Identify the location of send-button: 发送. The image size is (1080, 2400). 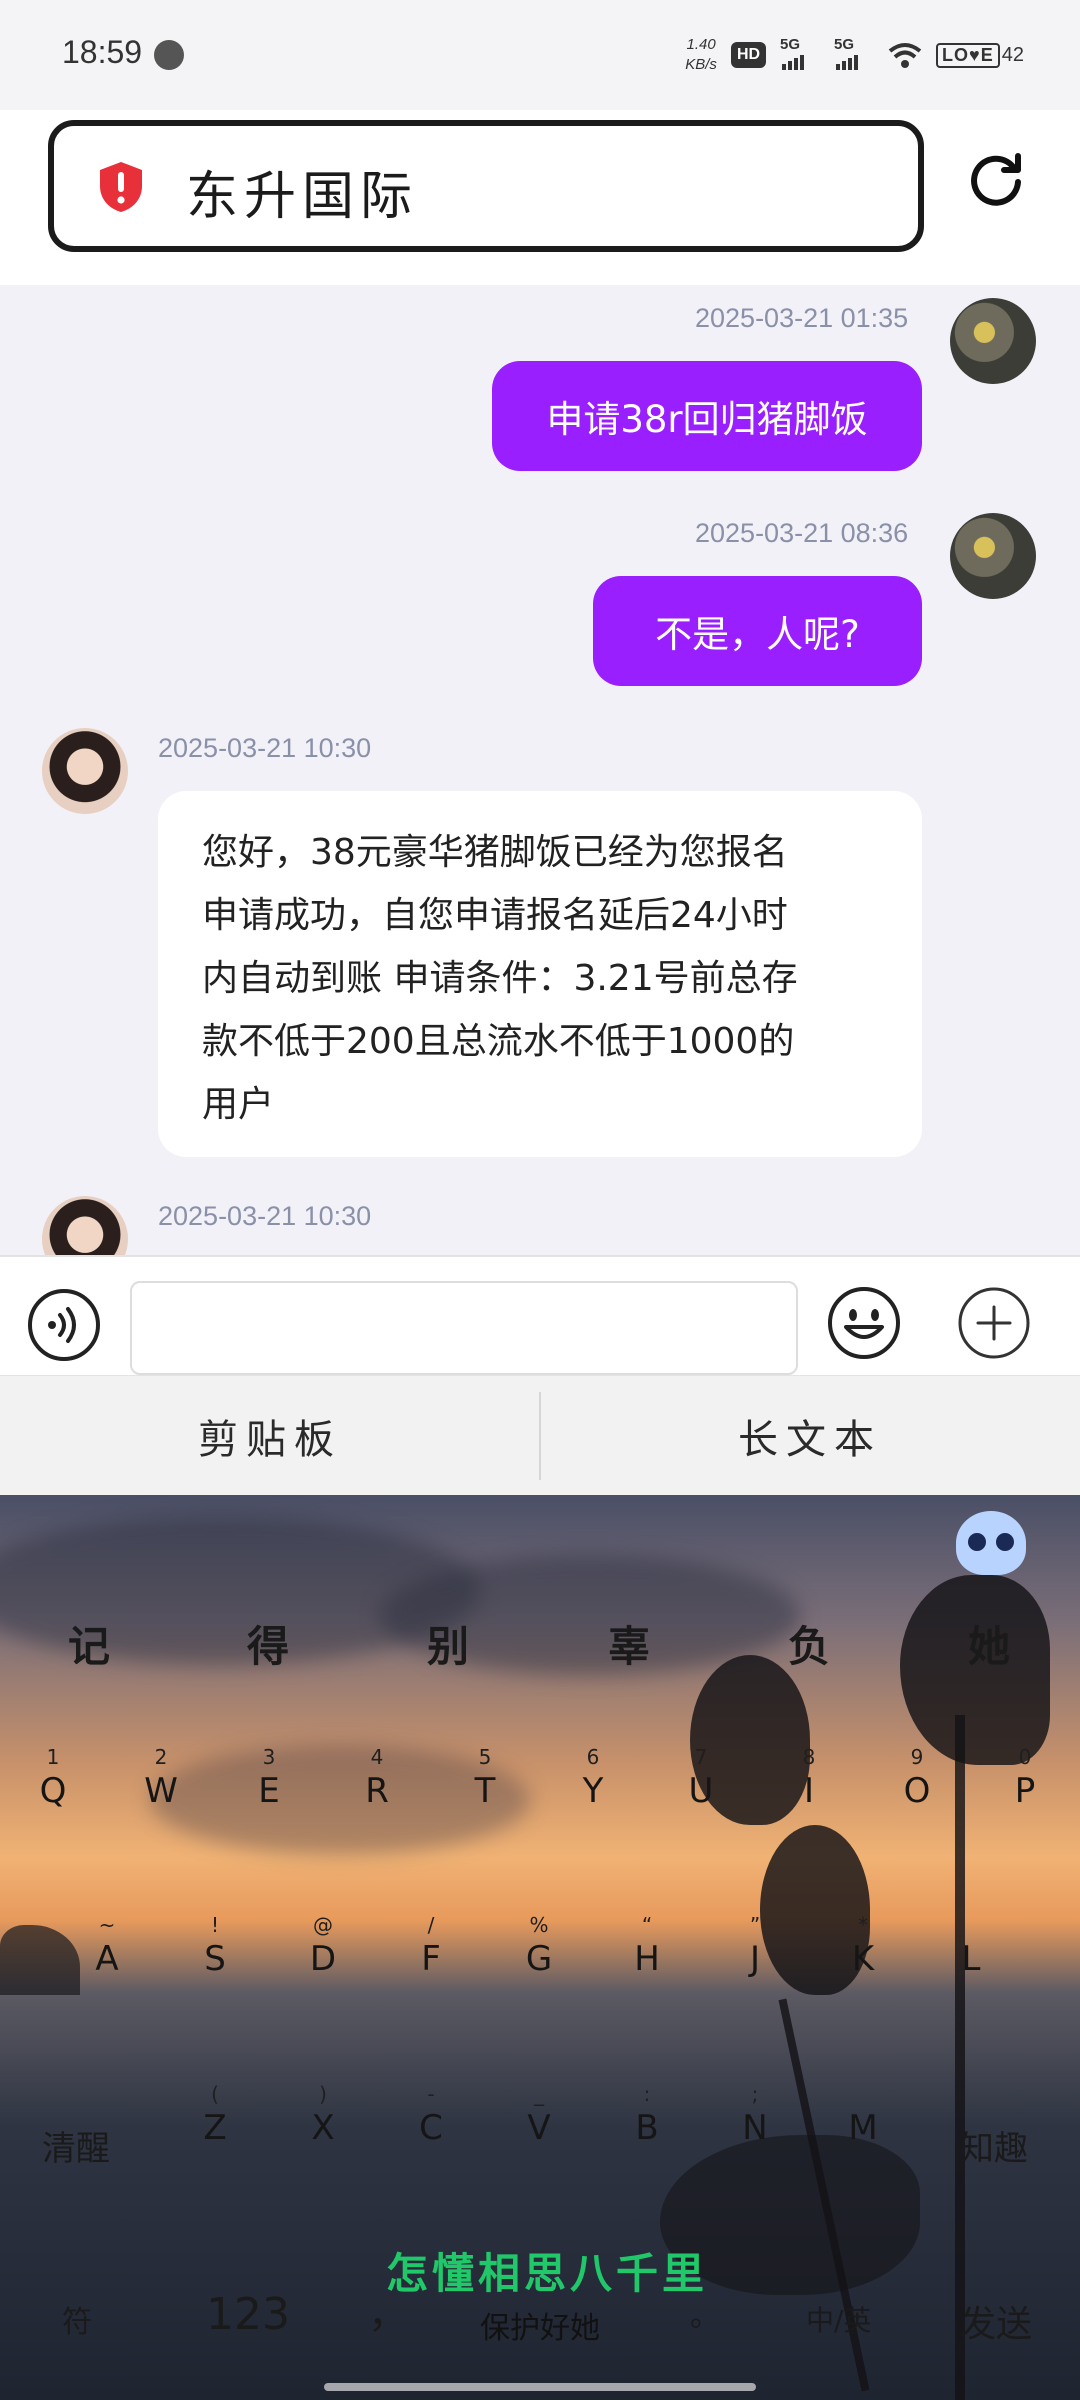
(996, 2321).